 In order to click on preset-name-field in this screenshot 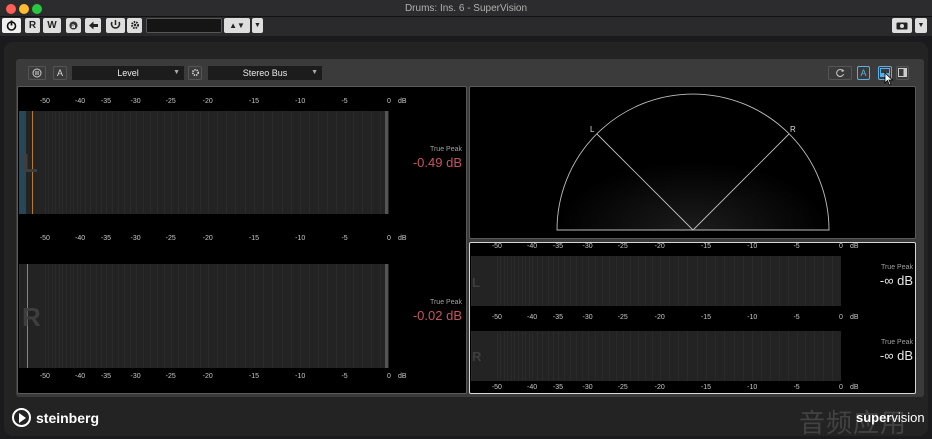, I will do `click(184, 25)`.